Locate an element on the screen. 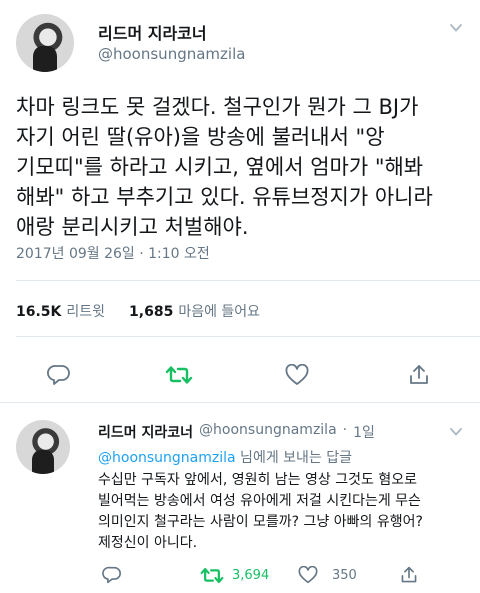  author-name: 리드머 지라코너 is located at coordinates (152, 32).